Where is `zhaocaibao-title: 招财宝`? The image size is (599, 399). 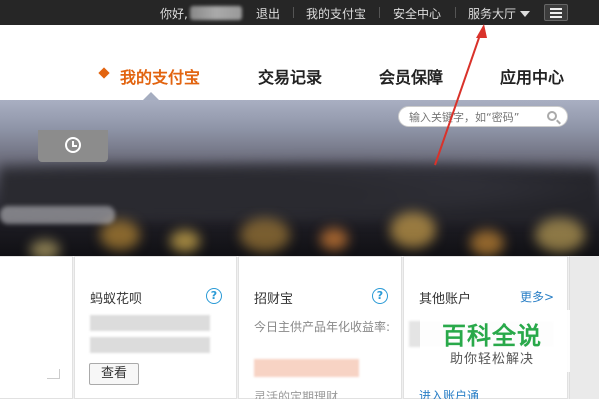 zhaocaibao-title: 招财宝 is located at coordinates (274, 299).